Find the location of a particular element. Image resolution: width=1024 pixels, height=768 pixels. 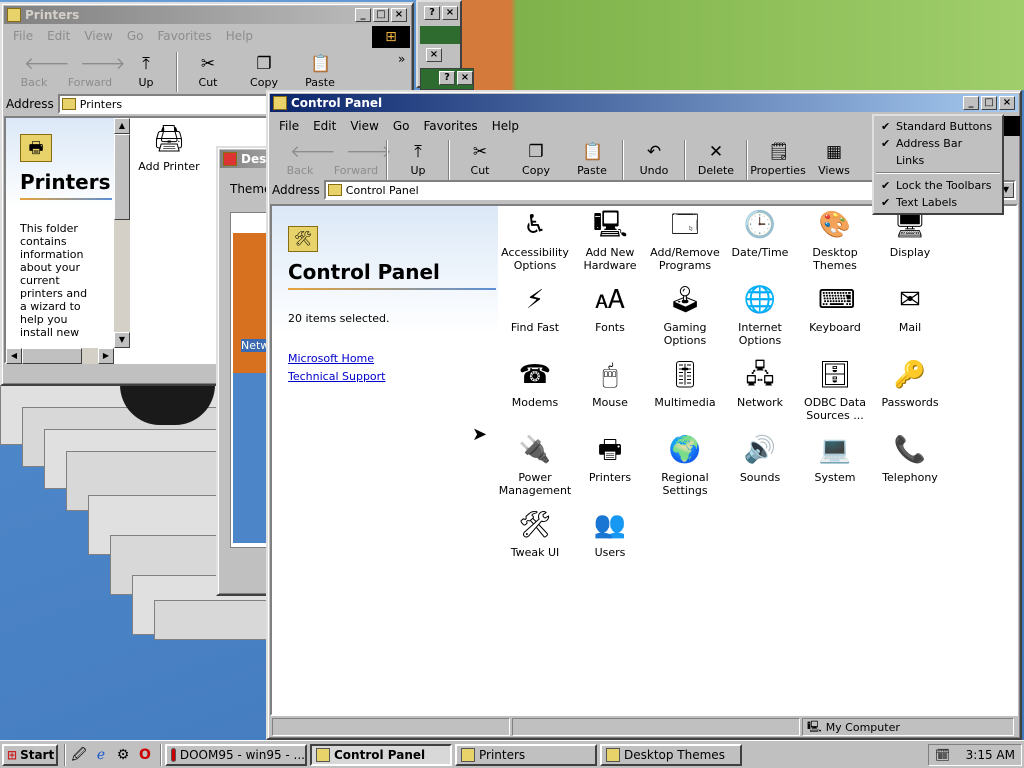

toolbar-label: Back is located at coordinates (300, 170).